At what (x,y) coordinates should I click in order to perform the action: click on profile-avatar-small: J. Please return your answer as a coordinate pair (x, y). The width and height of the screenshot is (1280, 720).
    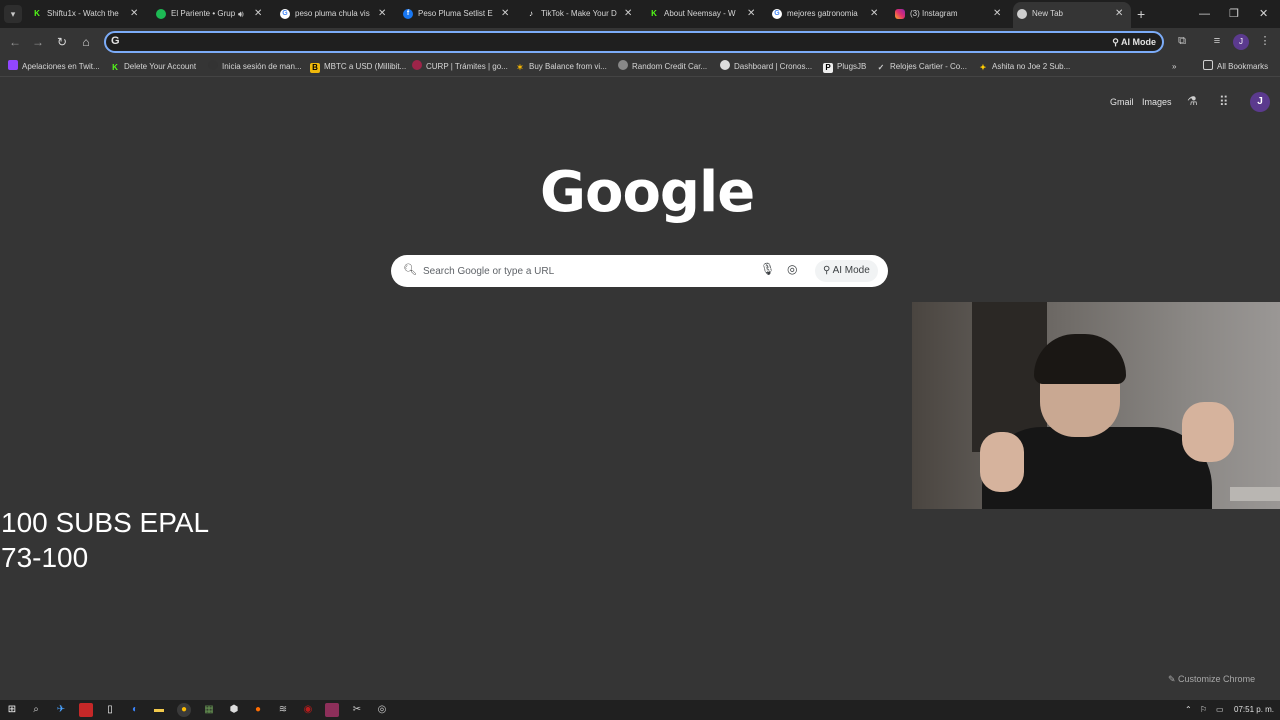
    Looking at the image, I should click on (1241, 42).